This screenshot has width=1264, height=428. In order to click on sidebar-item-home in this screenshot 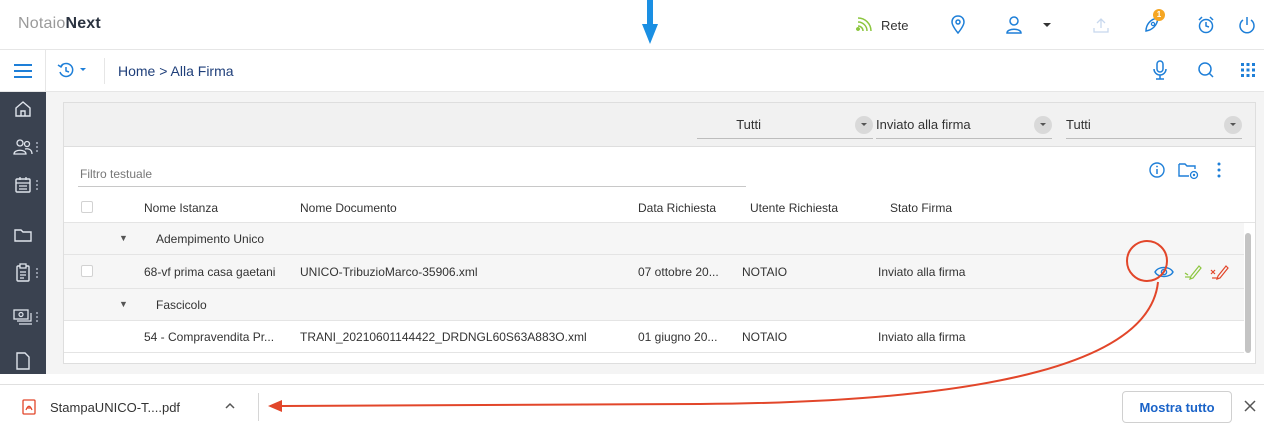, I will do `click(23, 109)`.